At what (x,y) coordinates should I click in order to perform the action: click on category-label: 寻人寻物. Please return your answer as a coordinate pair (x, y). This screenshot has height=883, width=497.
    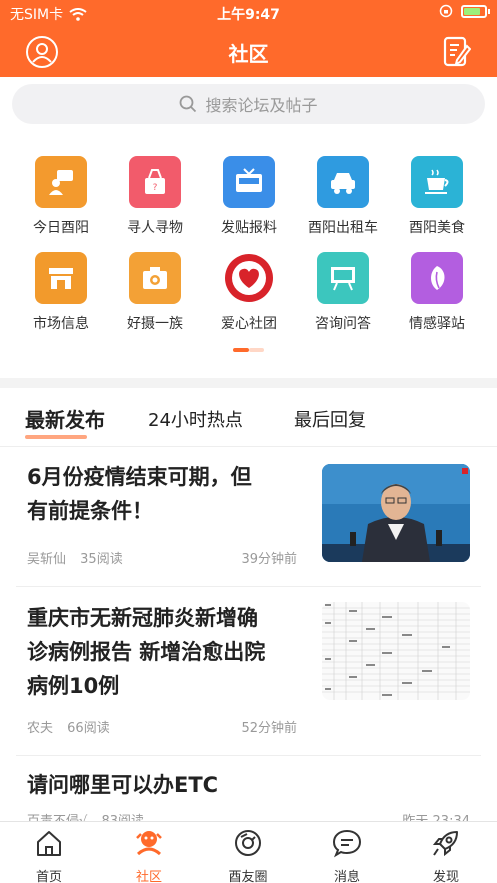
    Looking at the image, I should click on (155, 228).